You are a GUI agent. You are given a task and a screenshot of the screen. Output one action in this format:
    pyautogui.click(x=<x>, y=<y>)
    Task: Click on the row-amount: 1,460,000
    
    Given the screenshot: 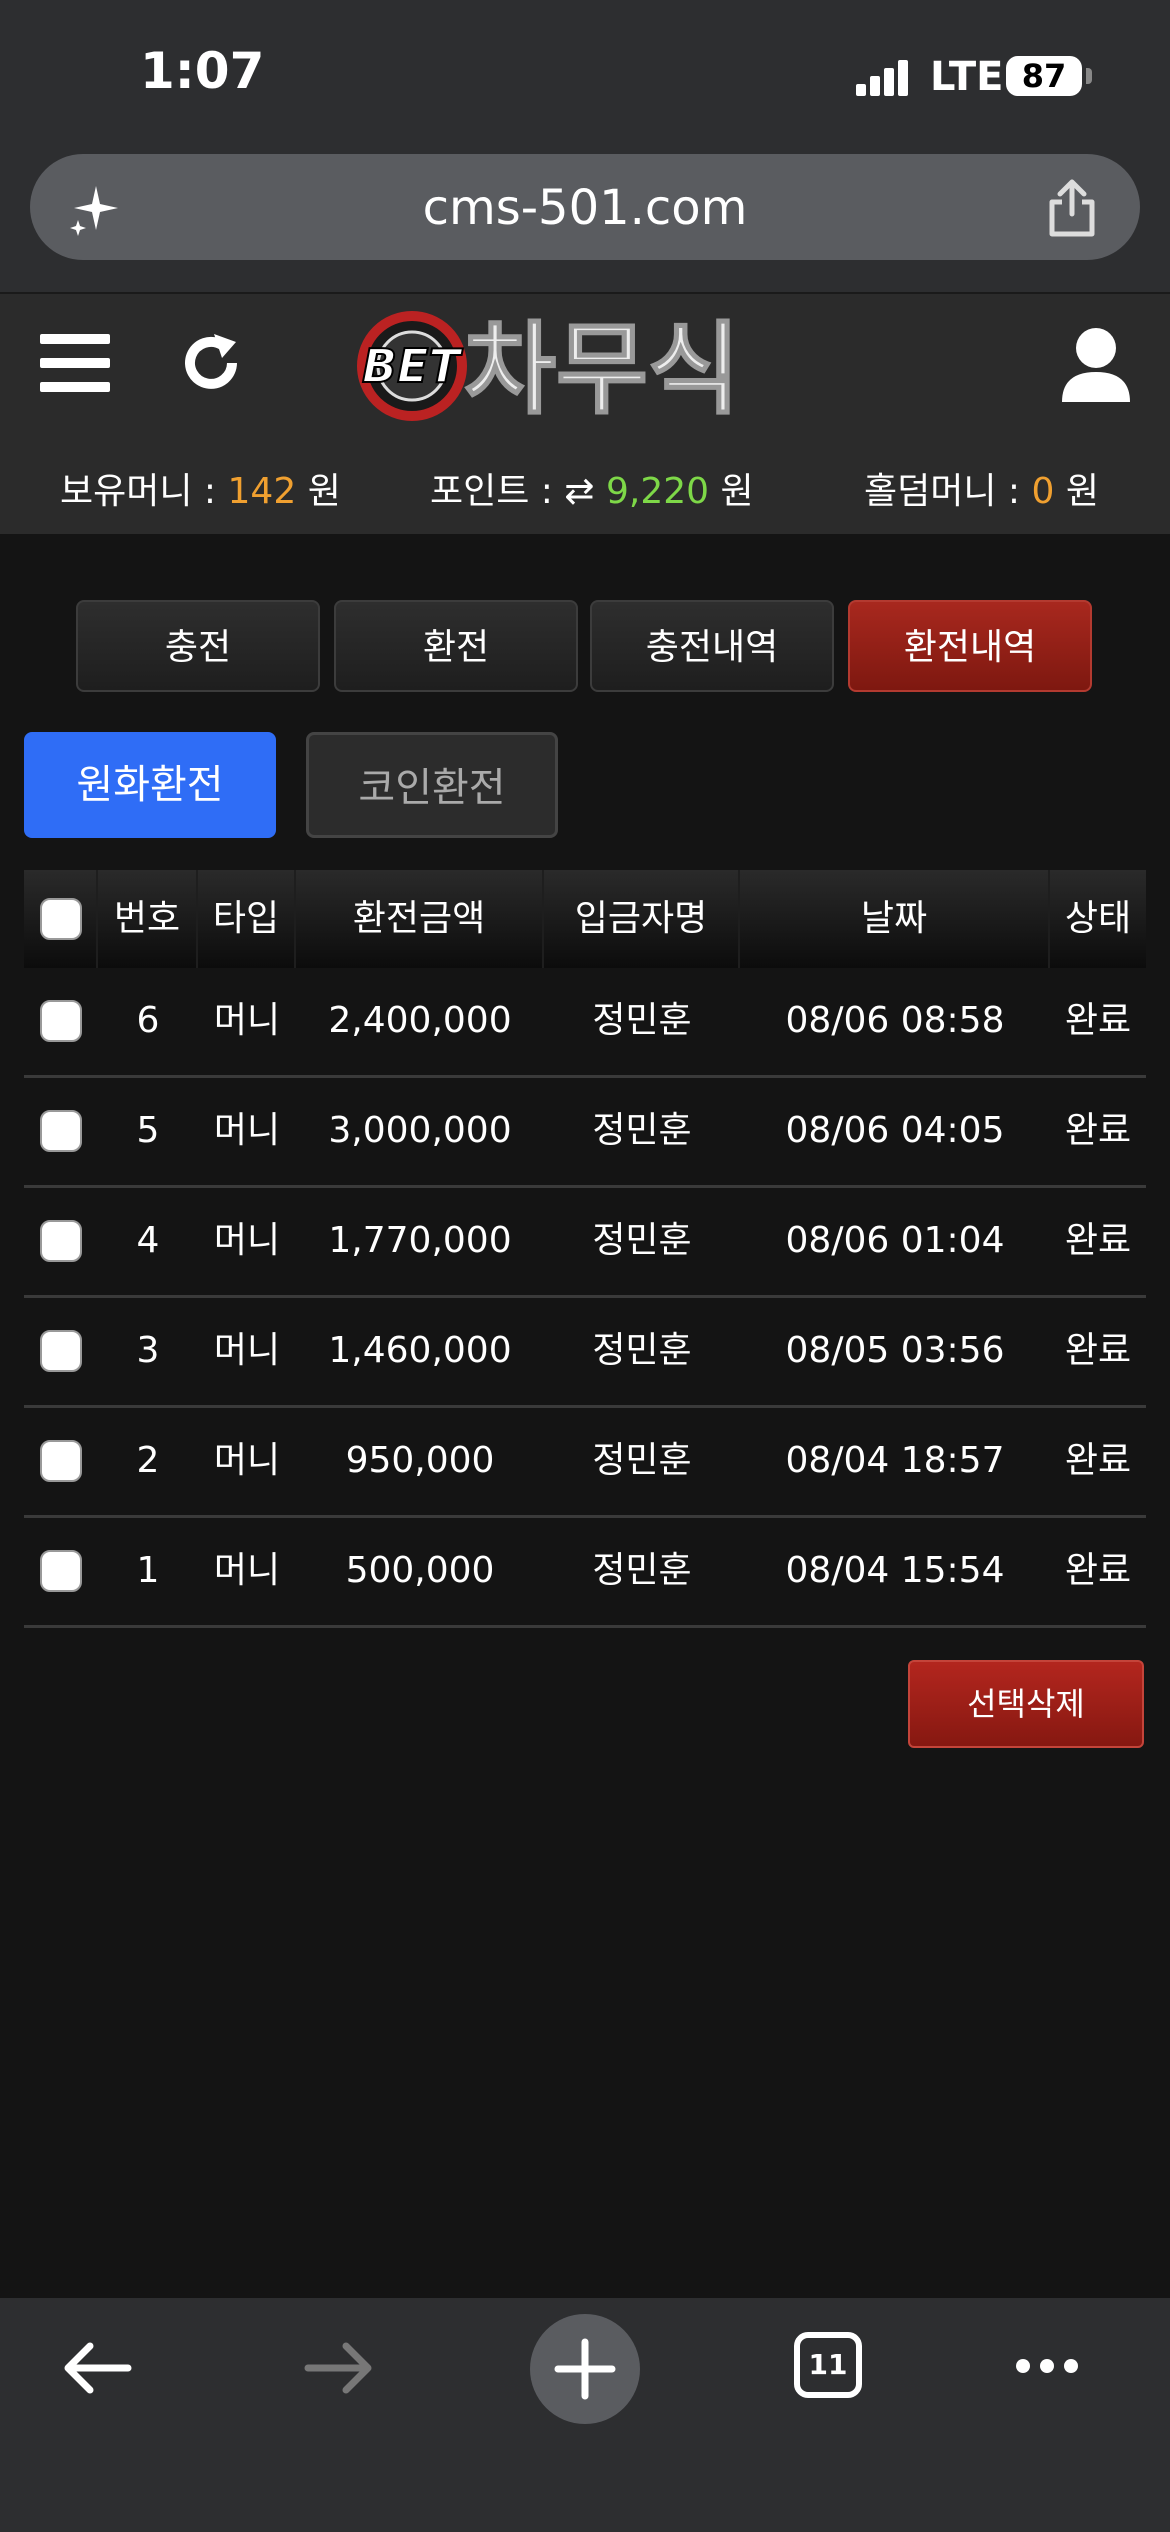 What is the action you would take?
    pyautogui.click(x=420, y=1350)
    